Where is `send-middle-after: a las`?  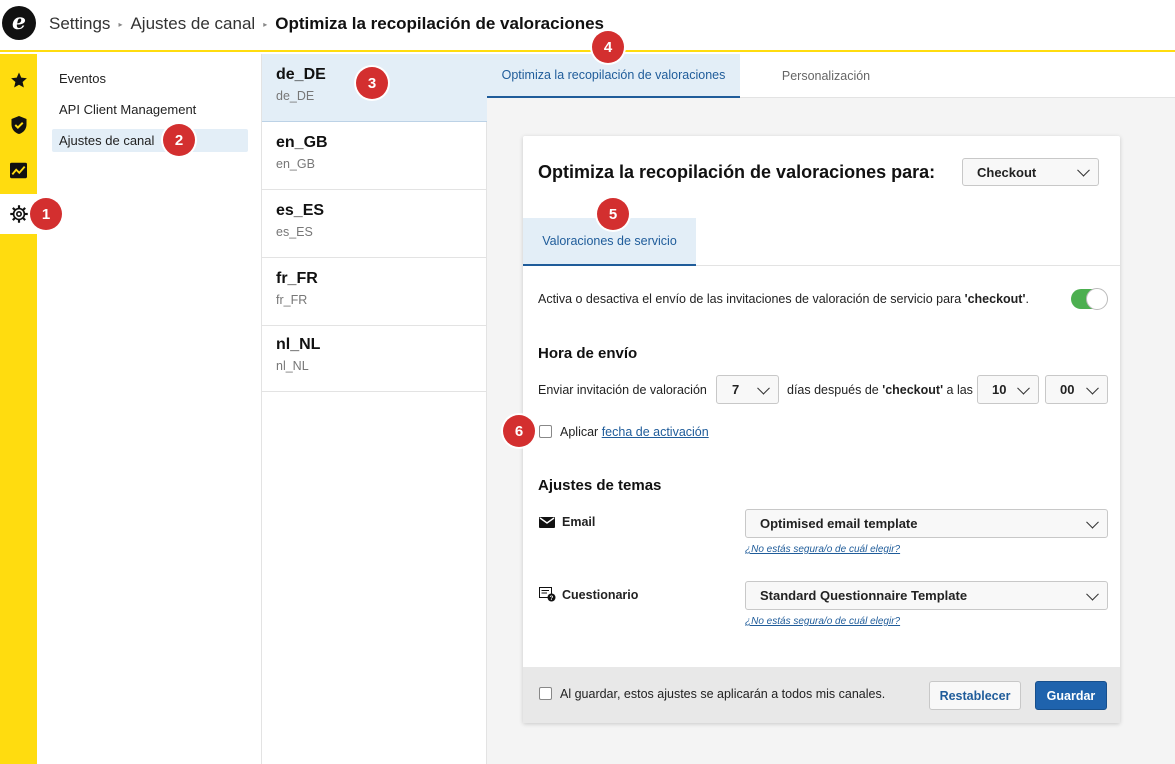 send-middle-after: a las is located at coordinates (958, 390).